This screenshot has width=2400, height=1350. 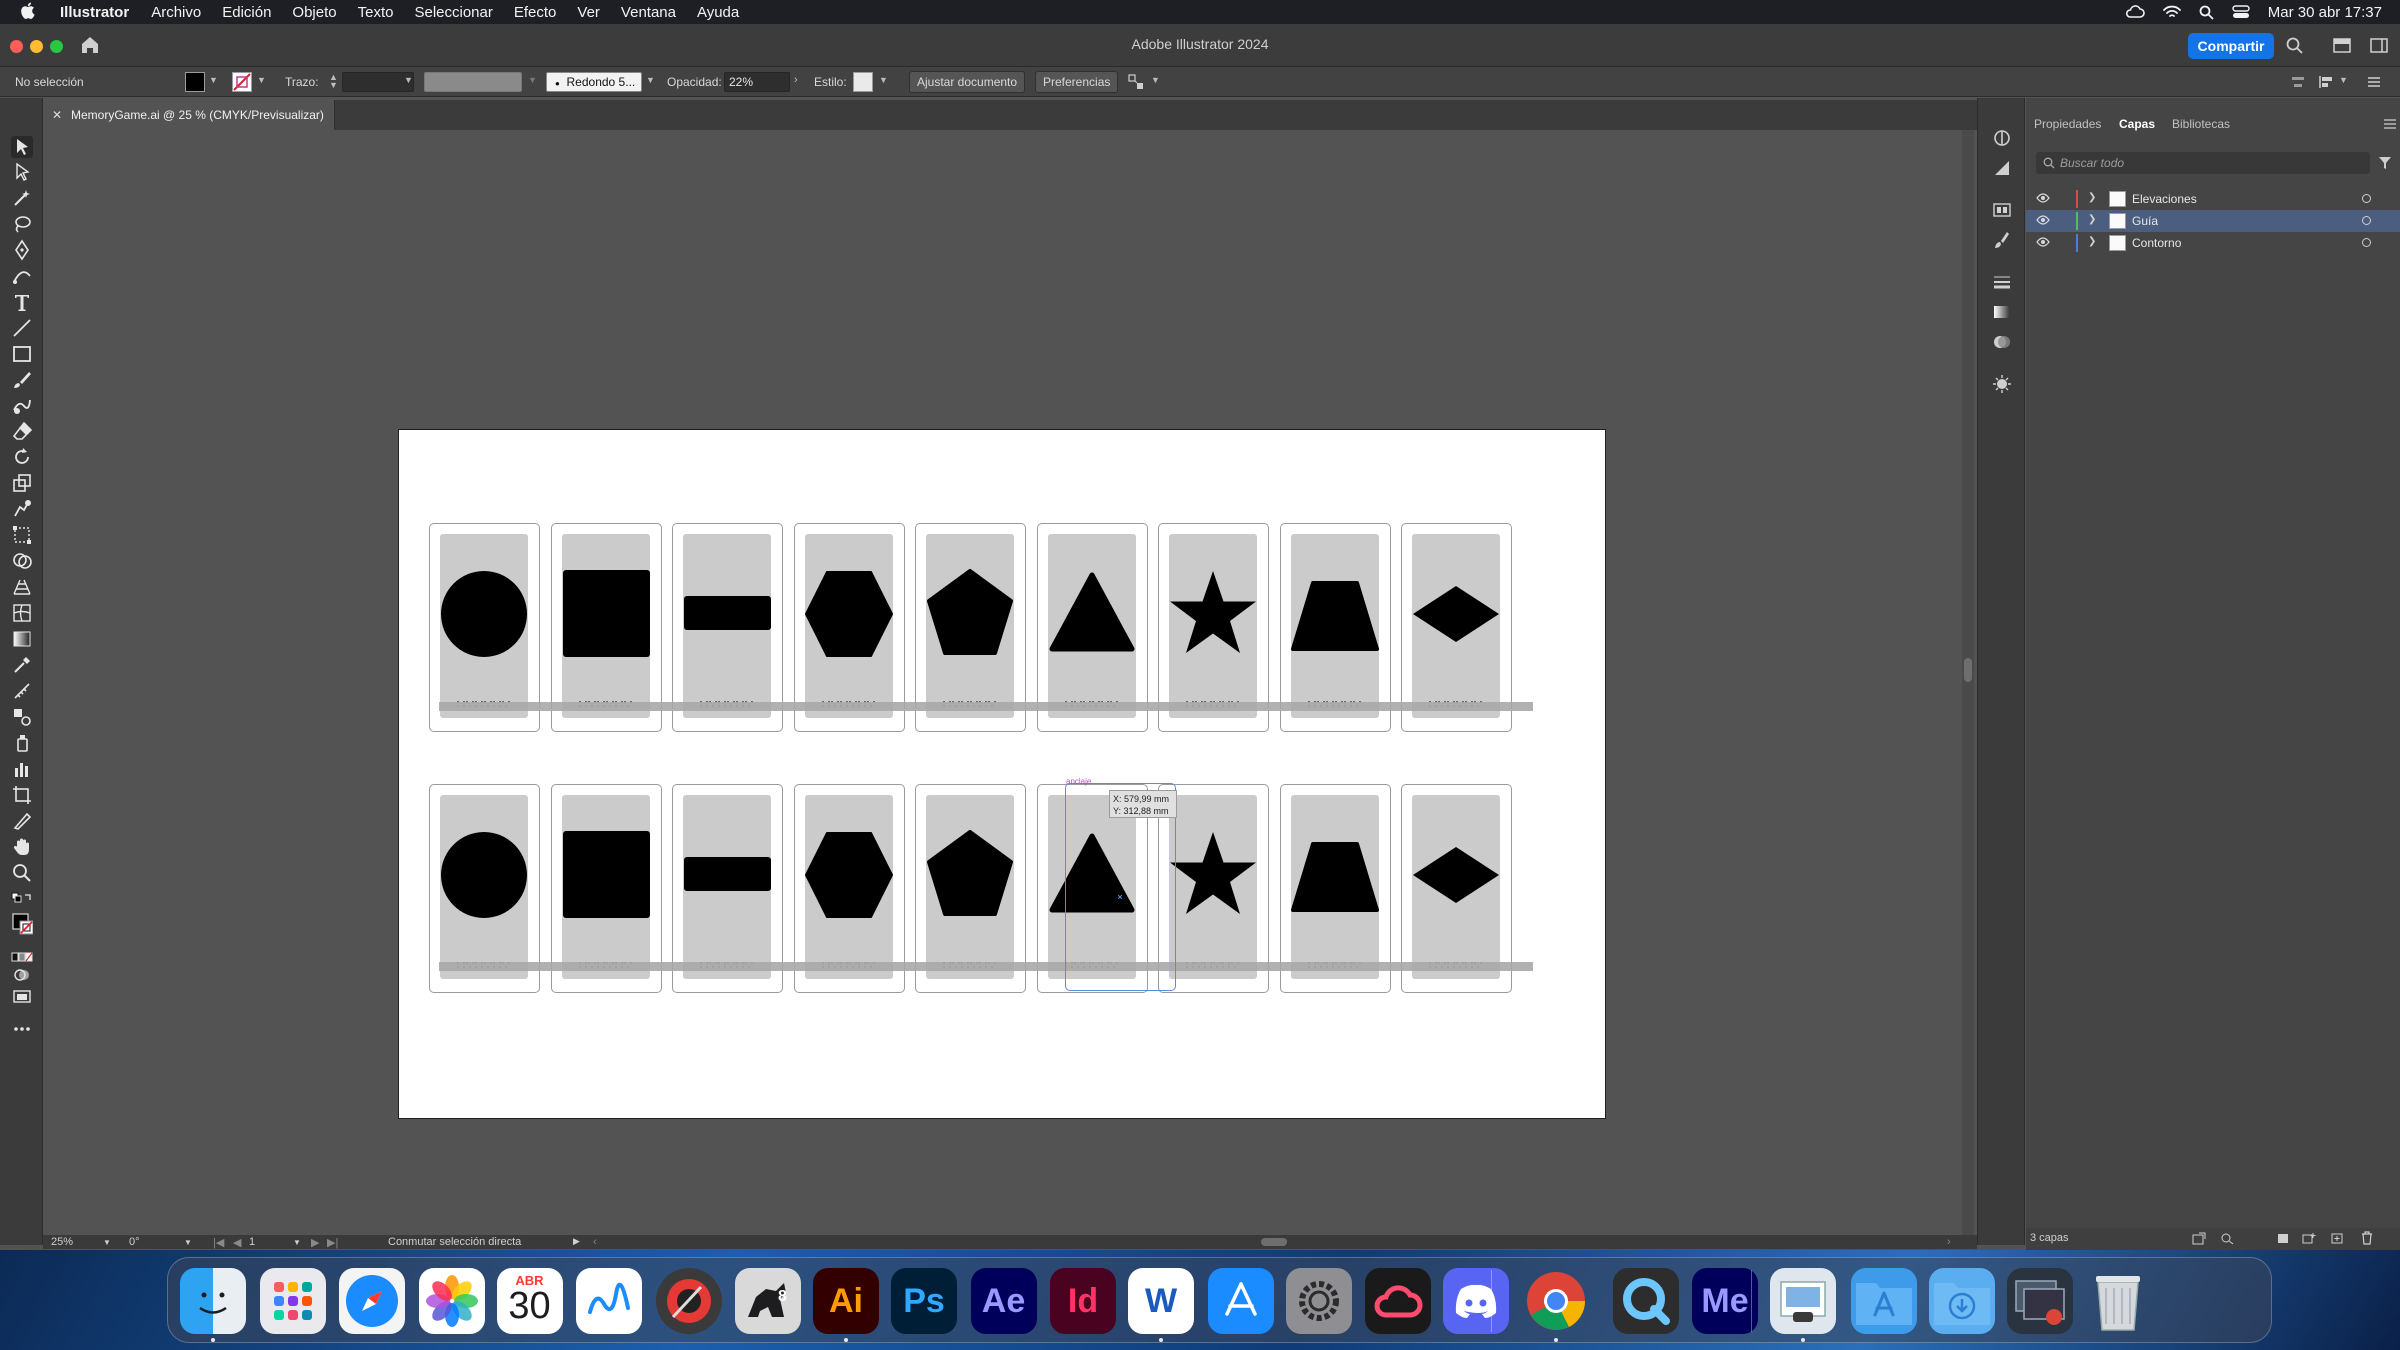 What do you see at coordinates (315, 1242) in the screenshot?
I see `next-artboard-icon: ▶` at bounding box center [315, 1242].